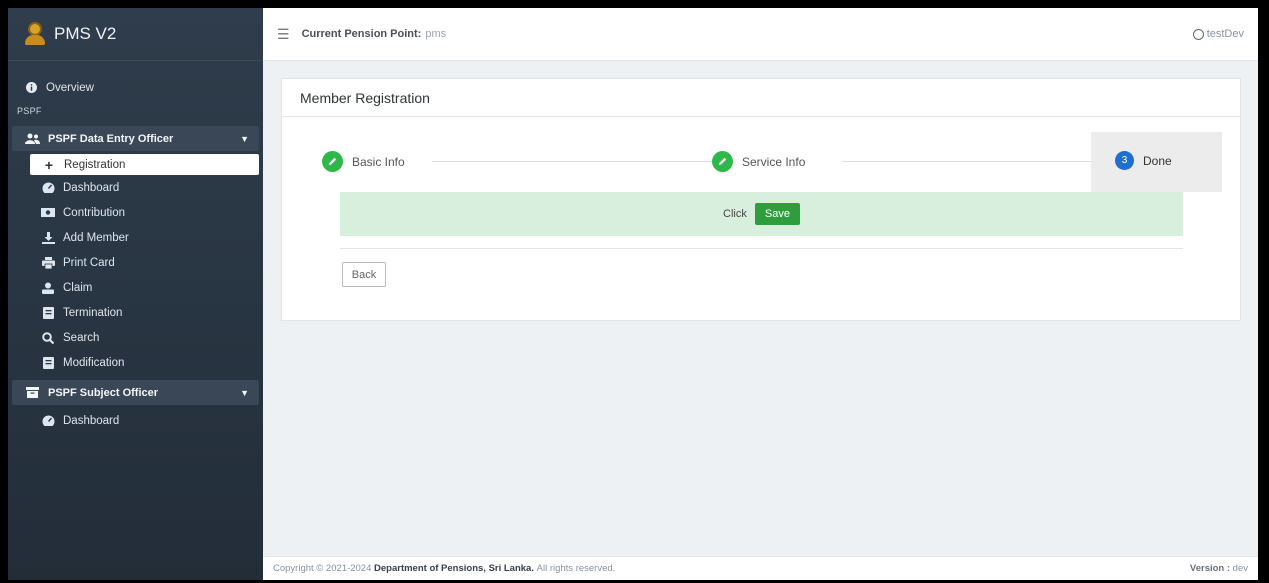 The width and height of the screenshot is (1269, 583). Describe the element at coordinates (135, 237) in the screenshot. I see `sidebar-item-add-member: Add Member` at that location.